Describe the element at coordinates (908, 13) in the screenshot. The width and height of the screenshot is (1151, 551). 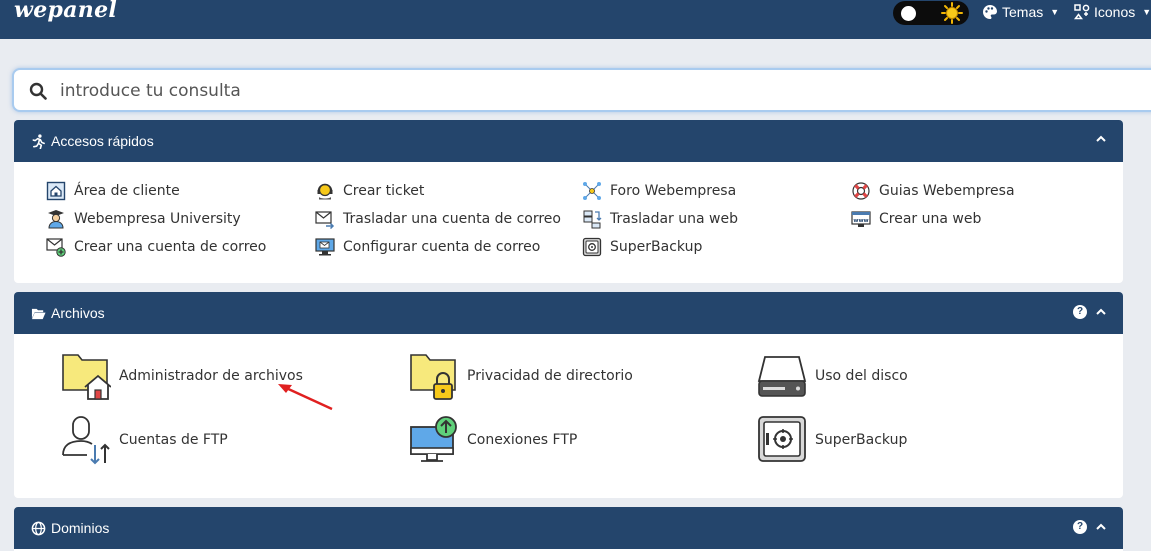
I see `toggle-knob` at that location.